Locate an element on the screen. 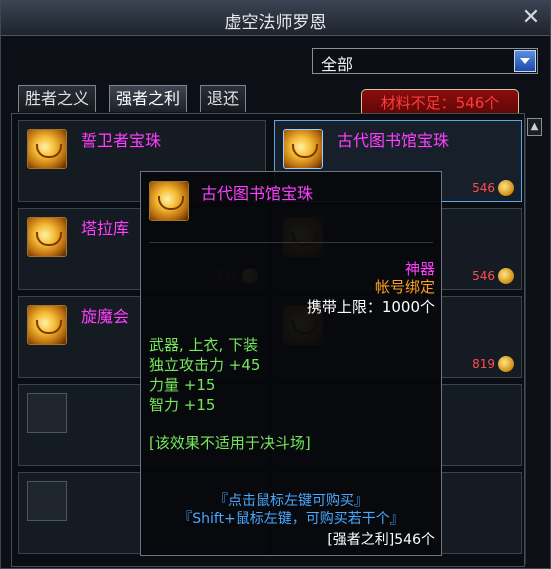 The width and height of the screenshot is (551, 569). item-name: 古代图书馆宝珠 is located at coordinates (393, 140).